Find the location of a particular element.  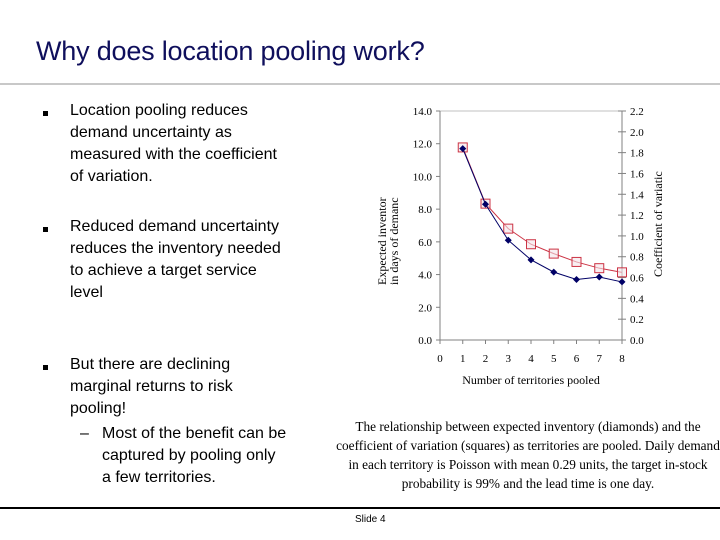

y2-tick-label: 0.4 is located at coordinates (637, 299).